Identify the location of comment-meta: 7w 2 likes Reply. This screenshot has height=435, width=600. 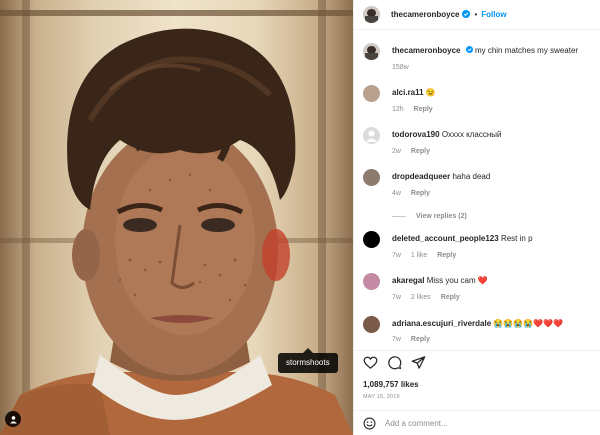
(430, 297).